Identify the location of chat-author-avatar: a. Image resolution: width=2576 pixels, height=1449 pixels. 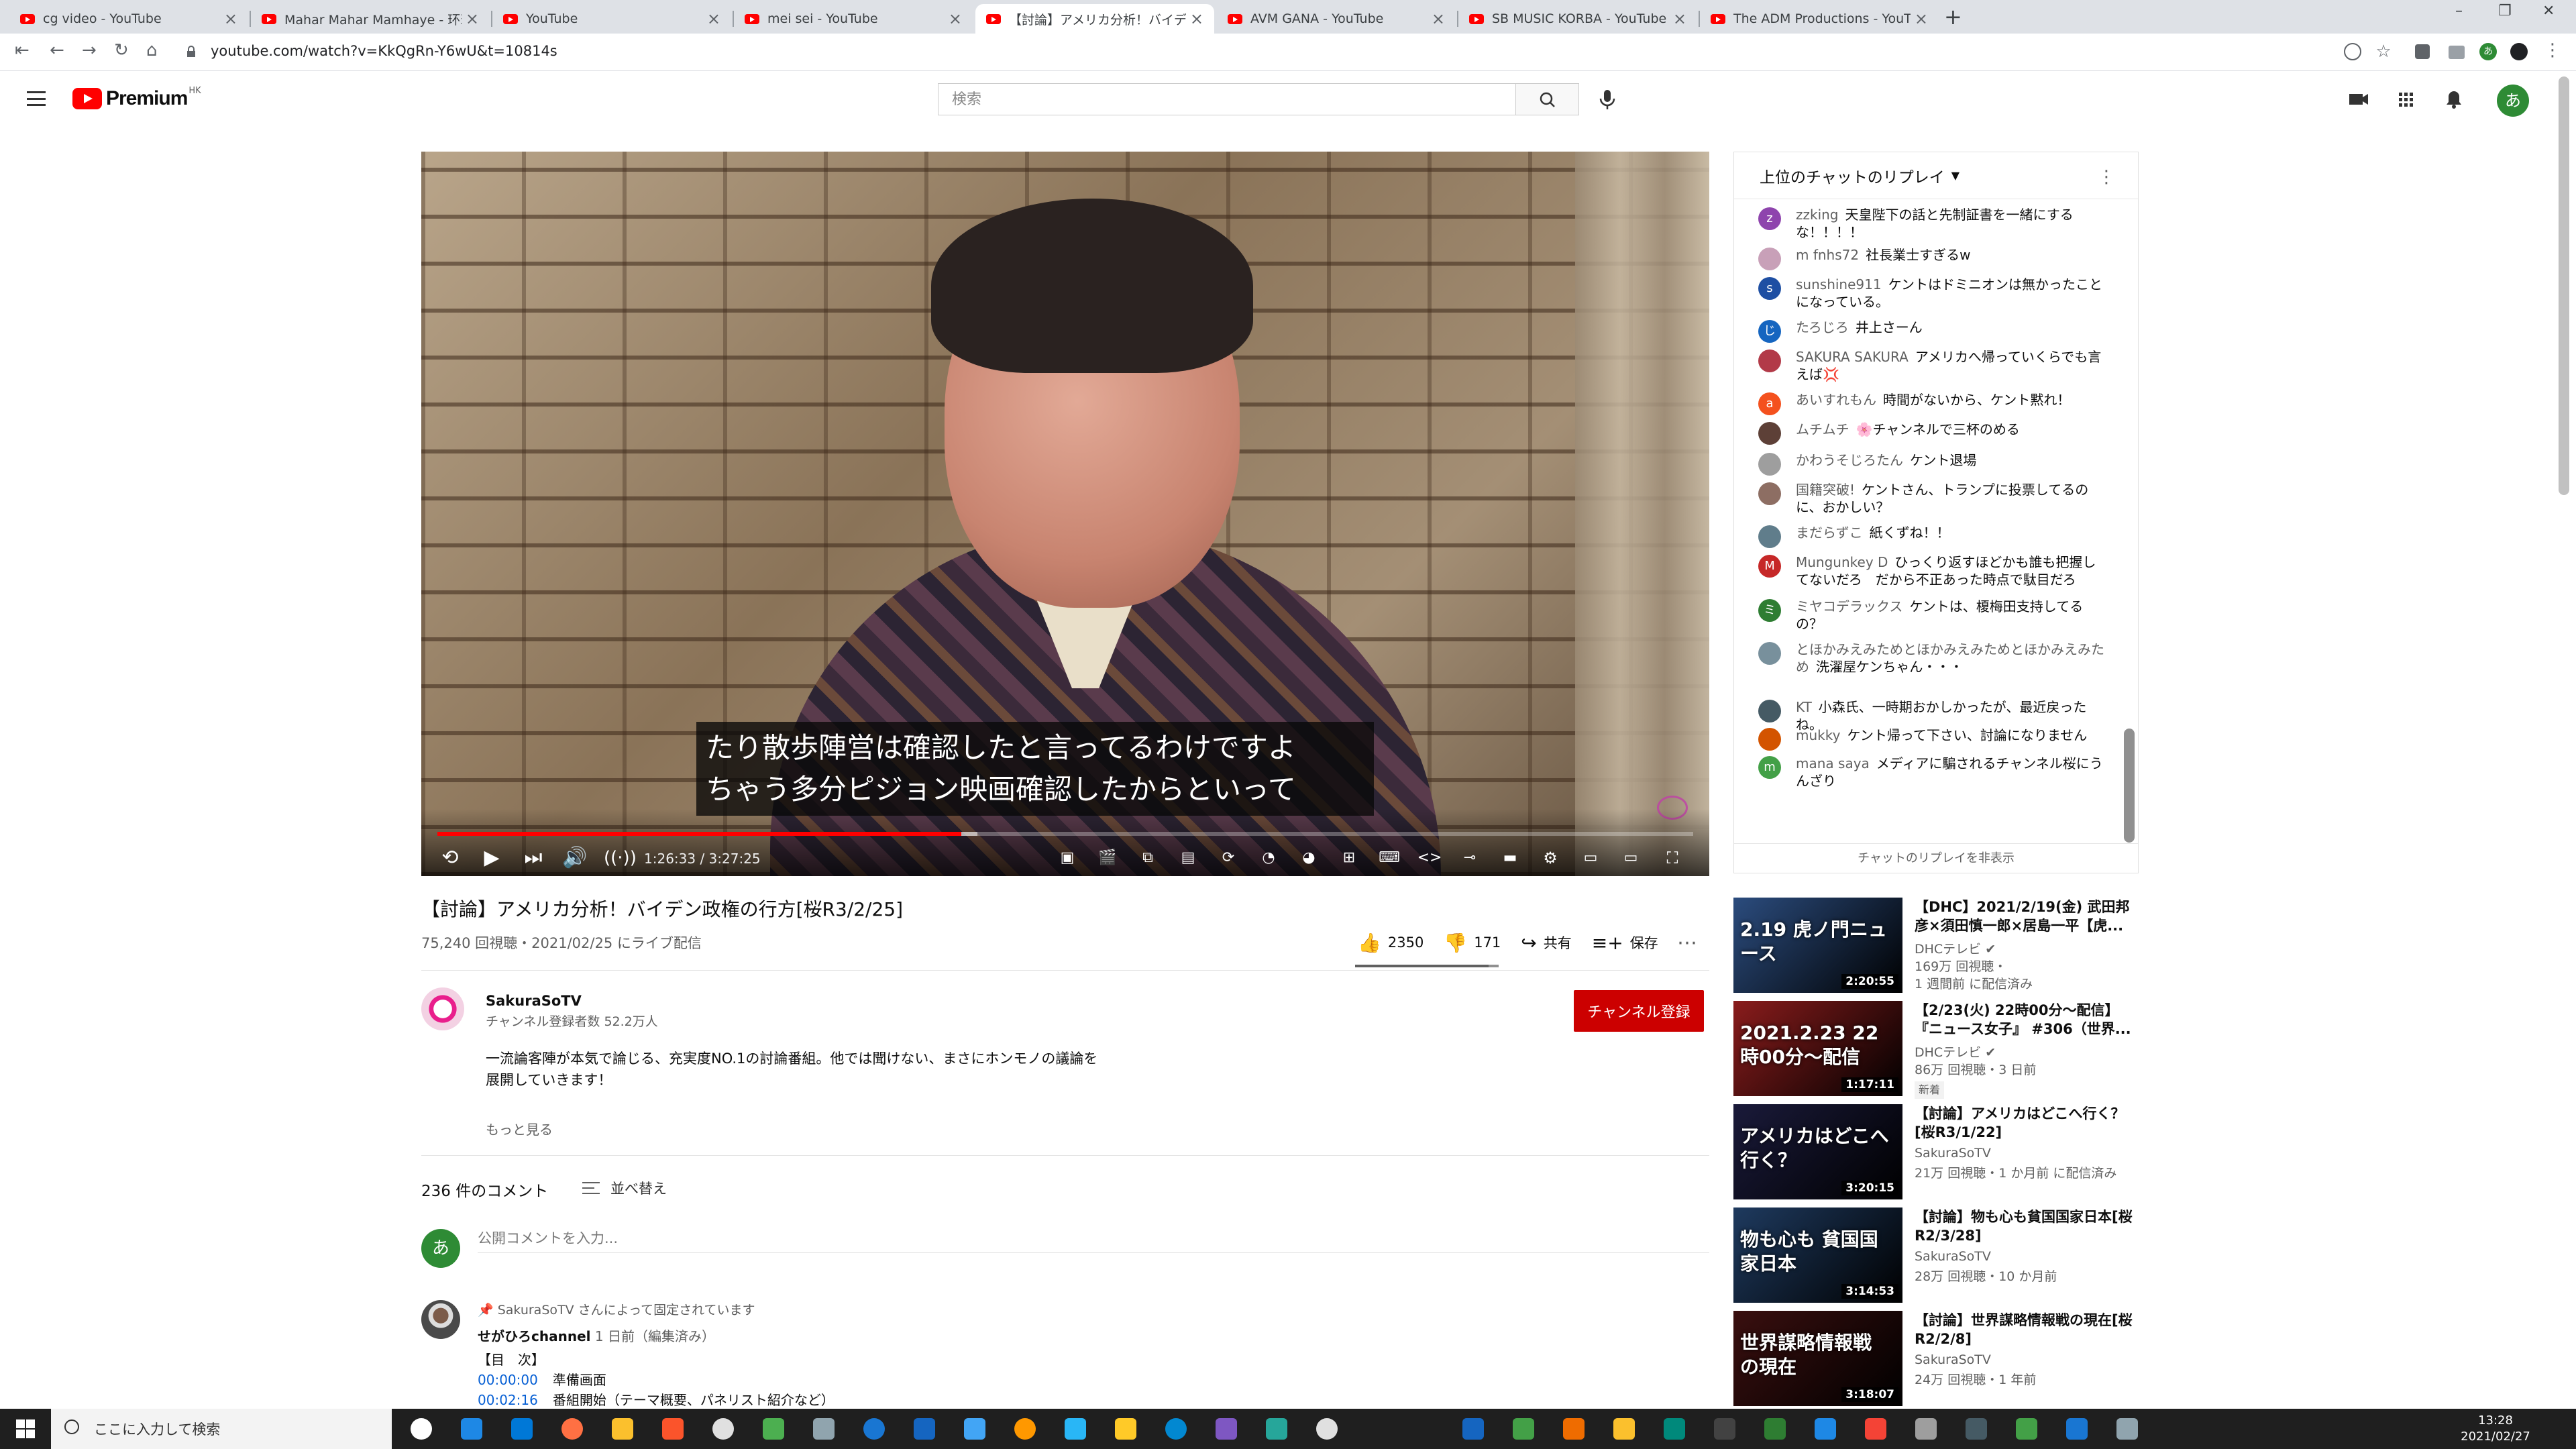
(1769, 403).